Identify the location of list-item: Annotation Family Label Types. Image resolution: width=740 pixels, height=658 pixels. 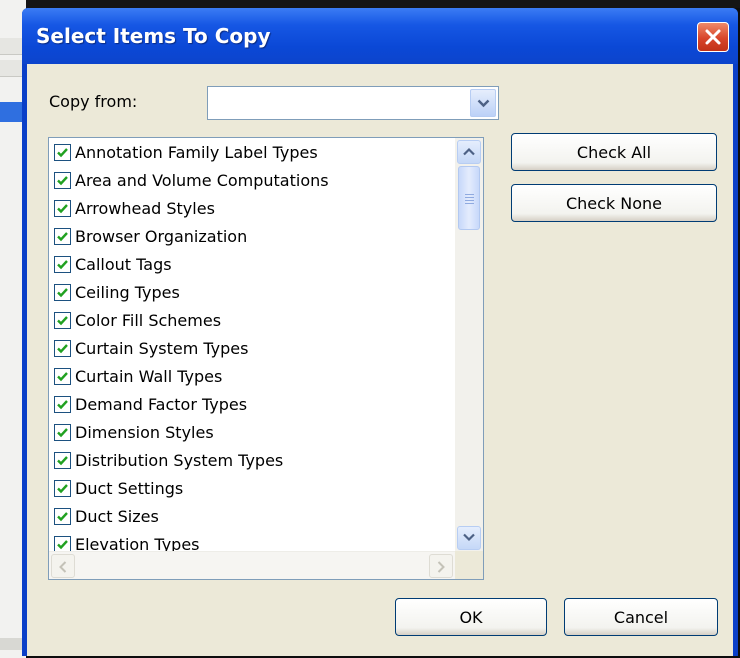
(257, 152).